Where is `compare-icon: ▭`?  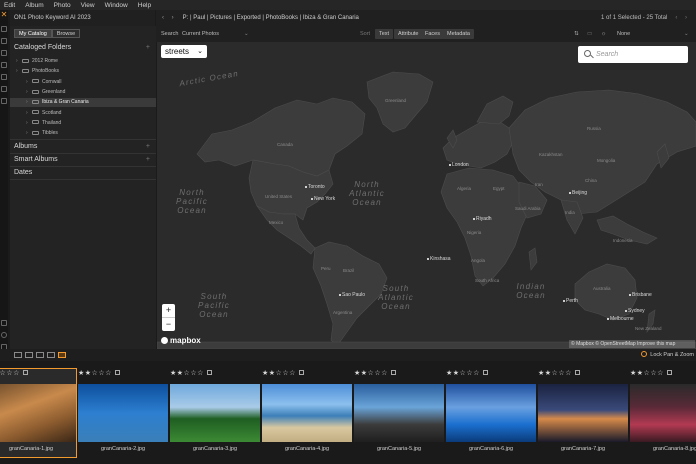
compare-icon: ▭ is located at coordinates (589, 34).